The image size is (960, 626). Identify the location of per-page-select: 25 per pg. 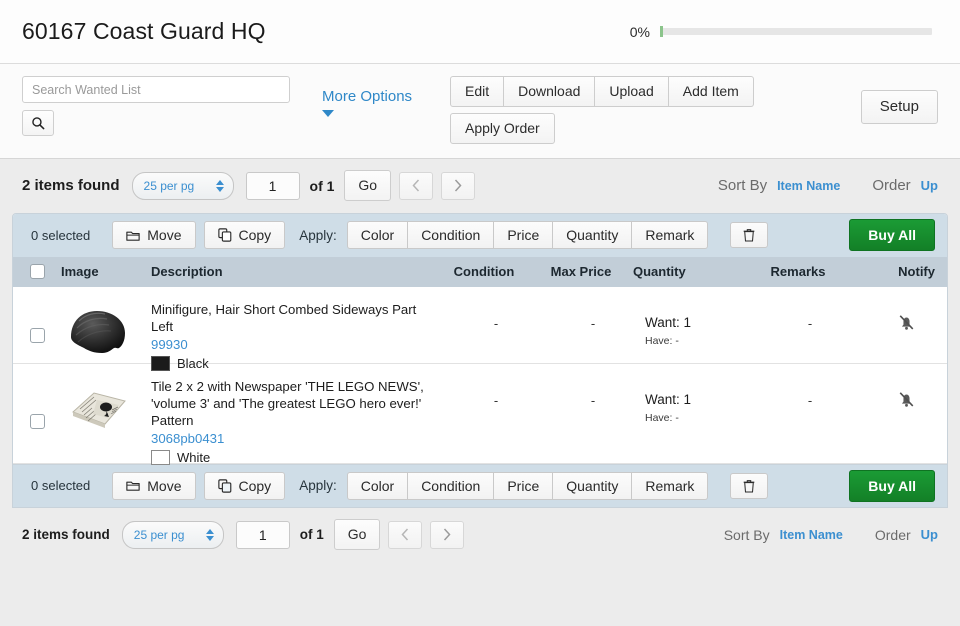
(182, 185).